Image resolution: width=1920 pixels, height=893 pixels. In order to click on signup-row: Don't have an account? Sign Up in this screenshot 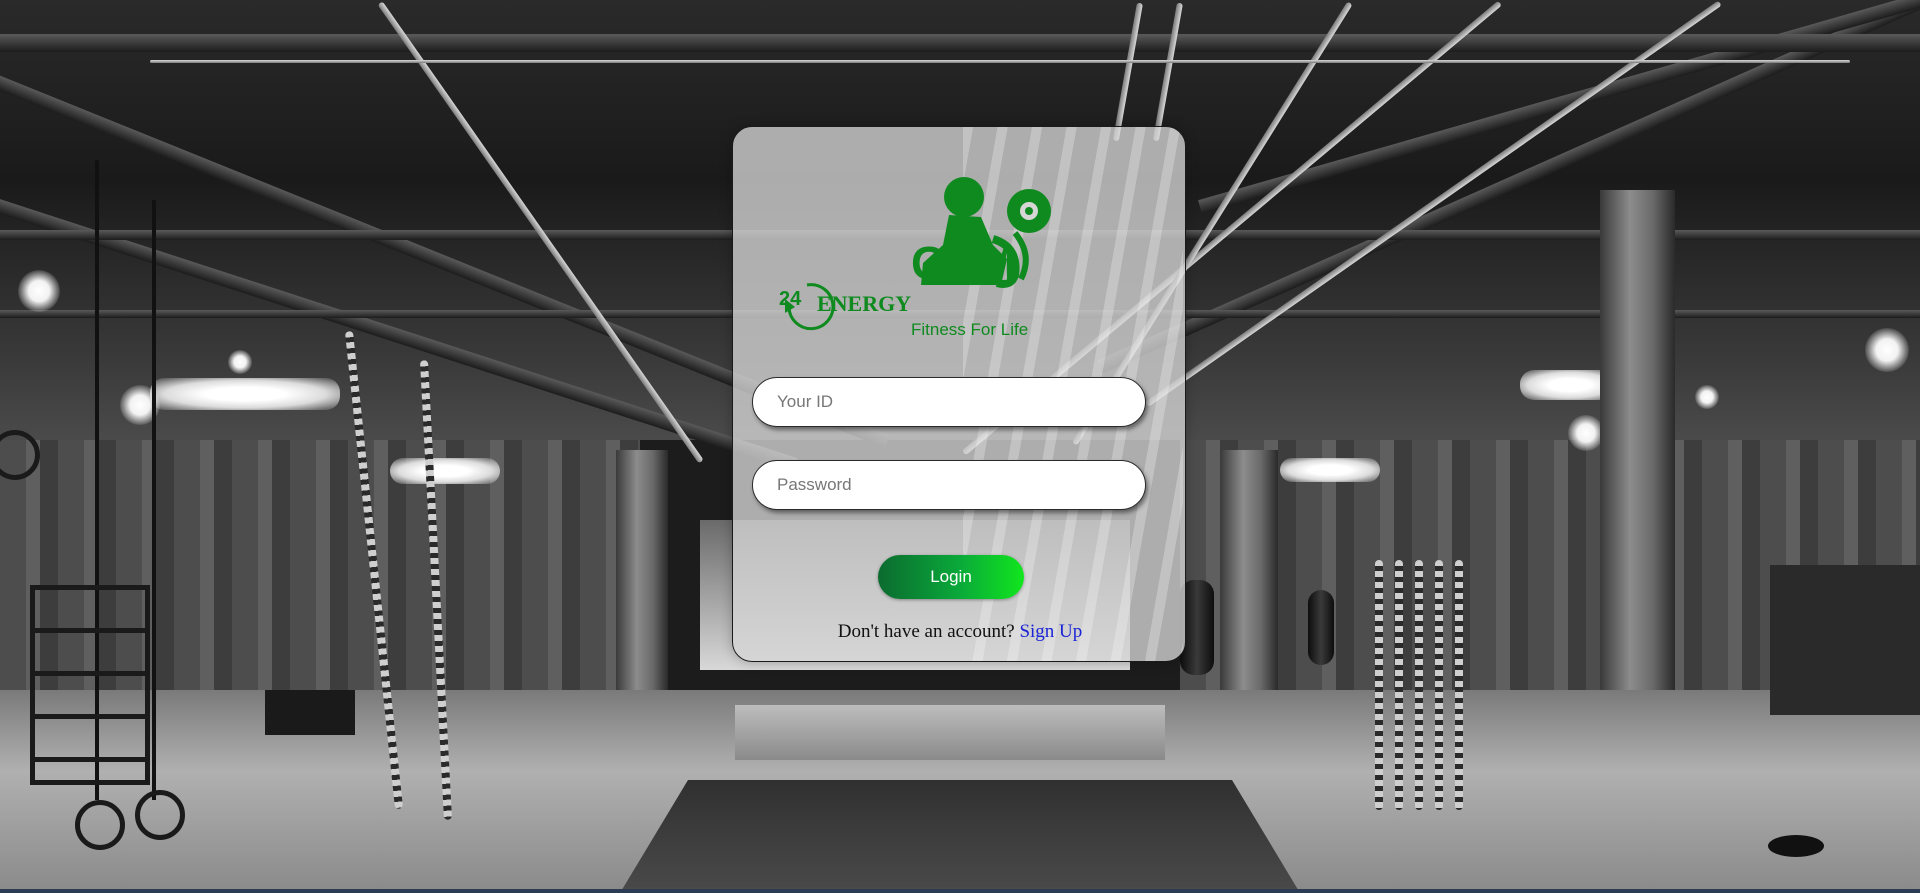, I will do `click(959, 632)`.